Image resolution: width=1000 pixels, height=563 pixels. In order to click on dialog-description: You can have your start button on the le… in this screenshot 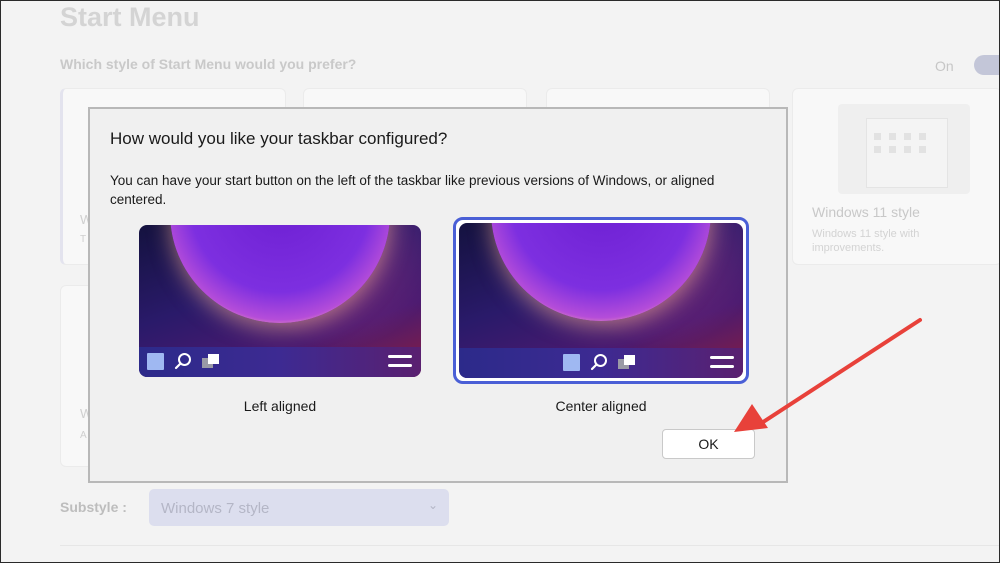, I will do `click(412, 190)`.